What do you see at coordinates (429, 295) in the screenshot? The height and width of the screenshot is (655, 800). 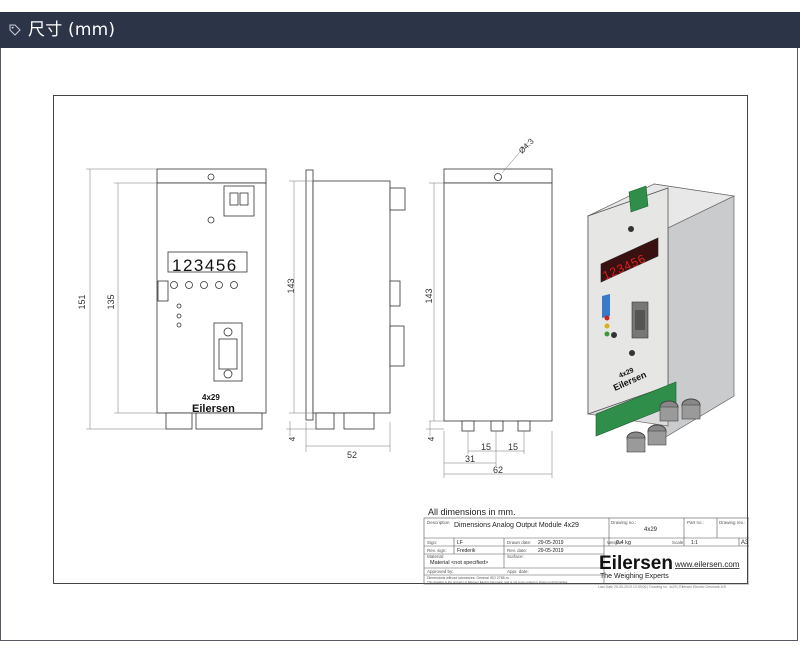 I see `dim-143-back: 143` at bounding box center [429, 295].